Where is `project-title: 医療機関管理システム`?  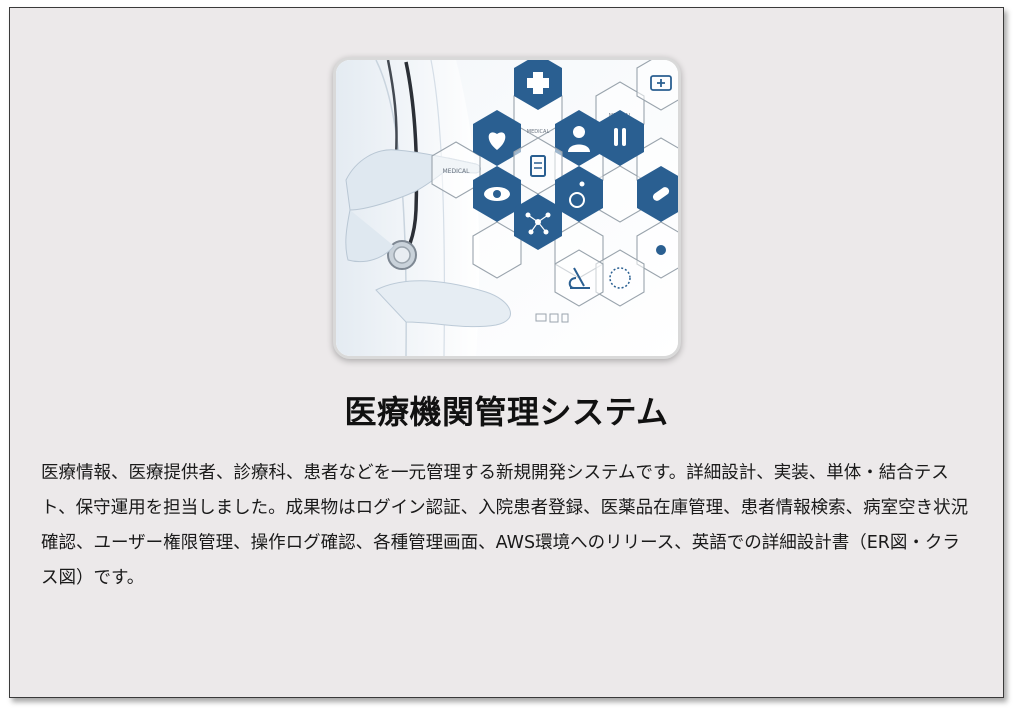 project-title: 医療機関管理システム is located at coordinates (506, 412).